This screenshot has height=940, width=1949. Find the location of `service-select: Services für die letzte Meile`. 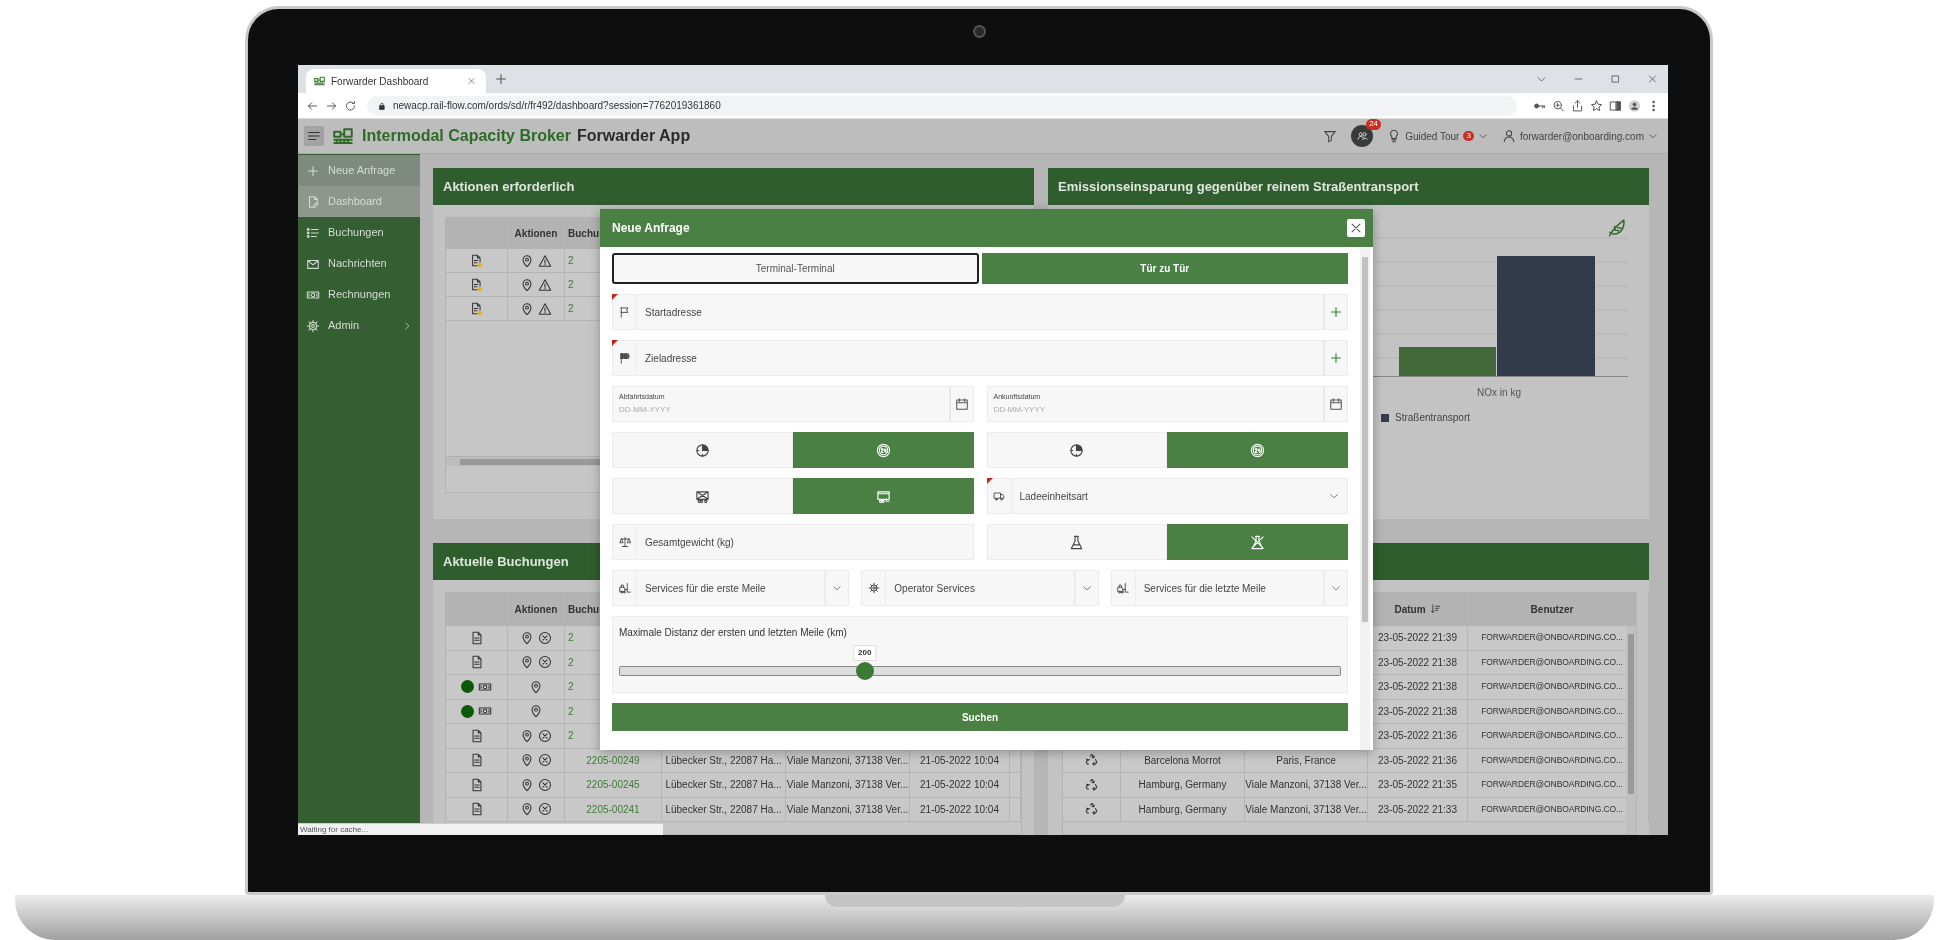

service-select: Services für die letzte Meile is located at coordinates (1229, 588).